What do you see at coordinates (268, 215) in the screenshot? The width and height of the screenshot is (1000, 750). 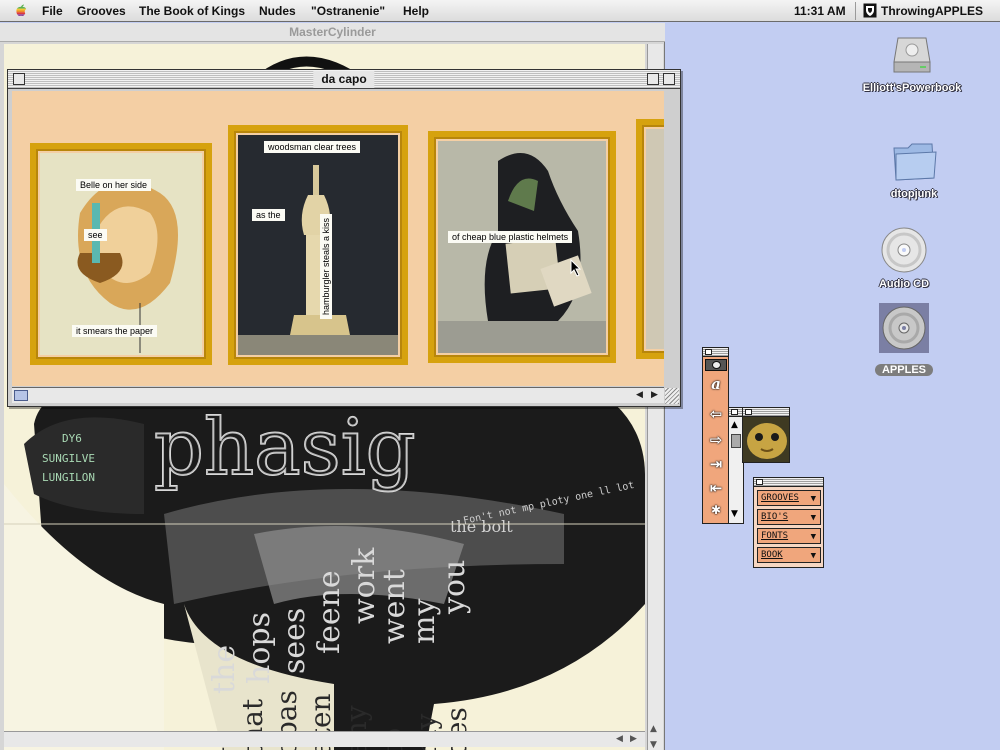 I see `caption-as-the: as the` at bounding box center [268, 215].